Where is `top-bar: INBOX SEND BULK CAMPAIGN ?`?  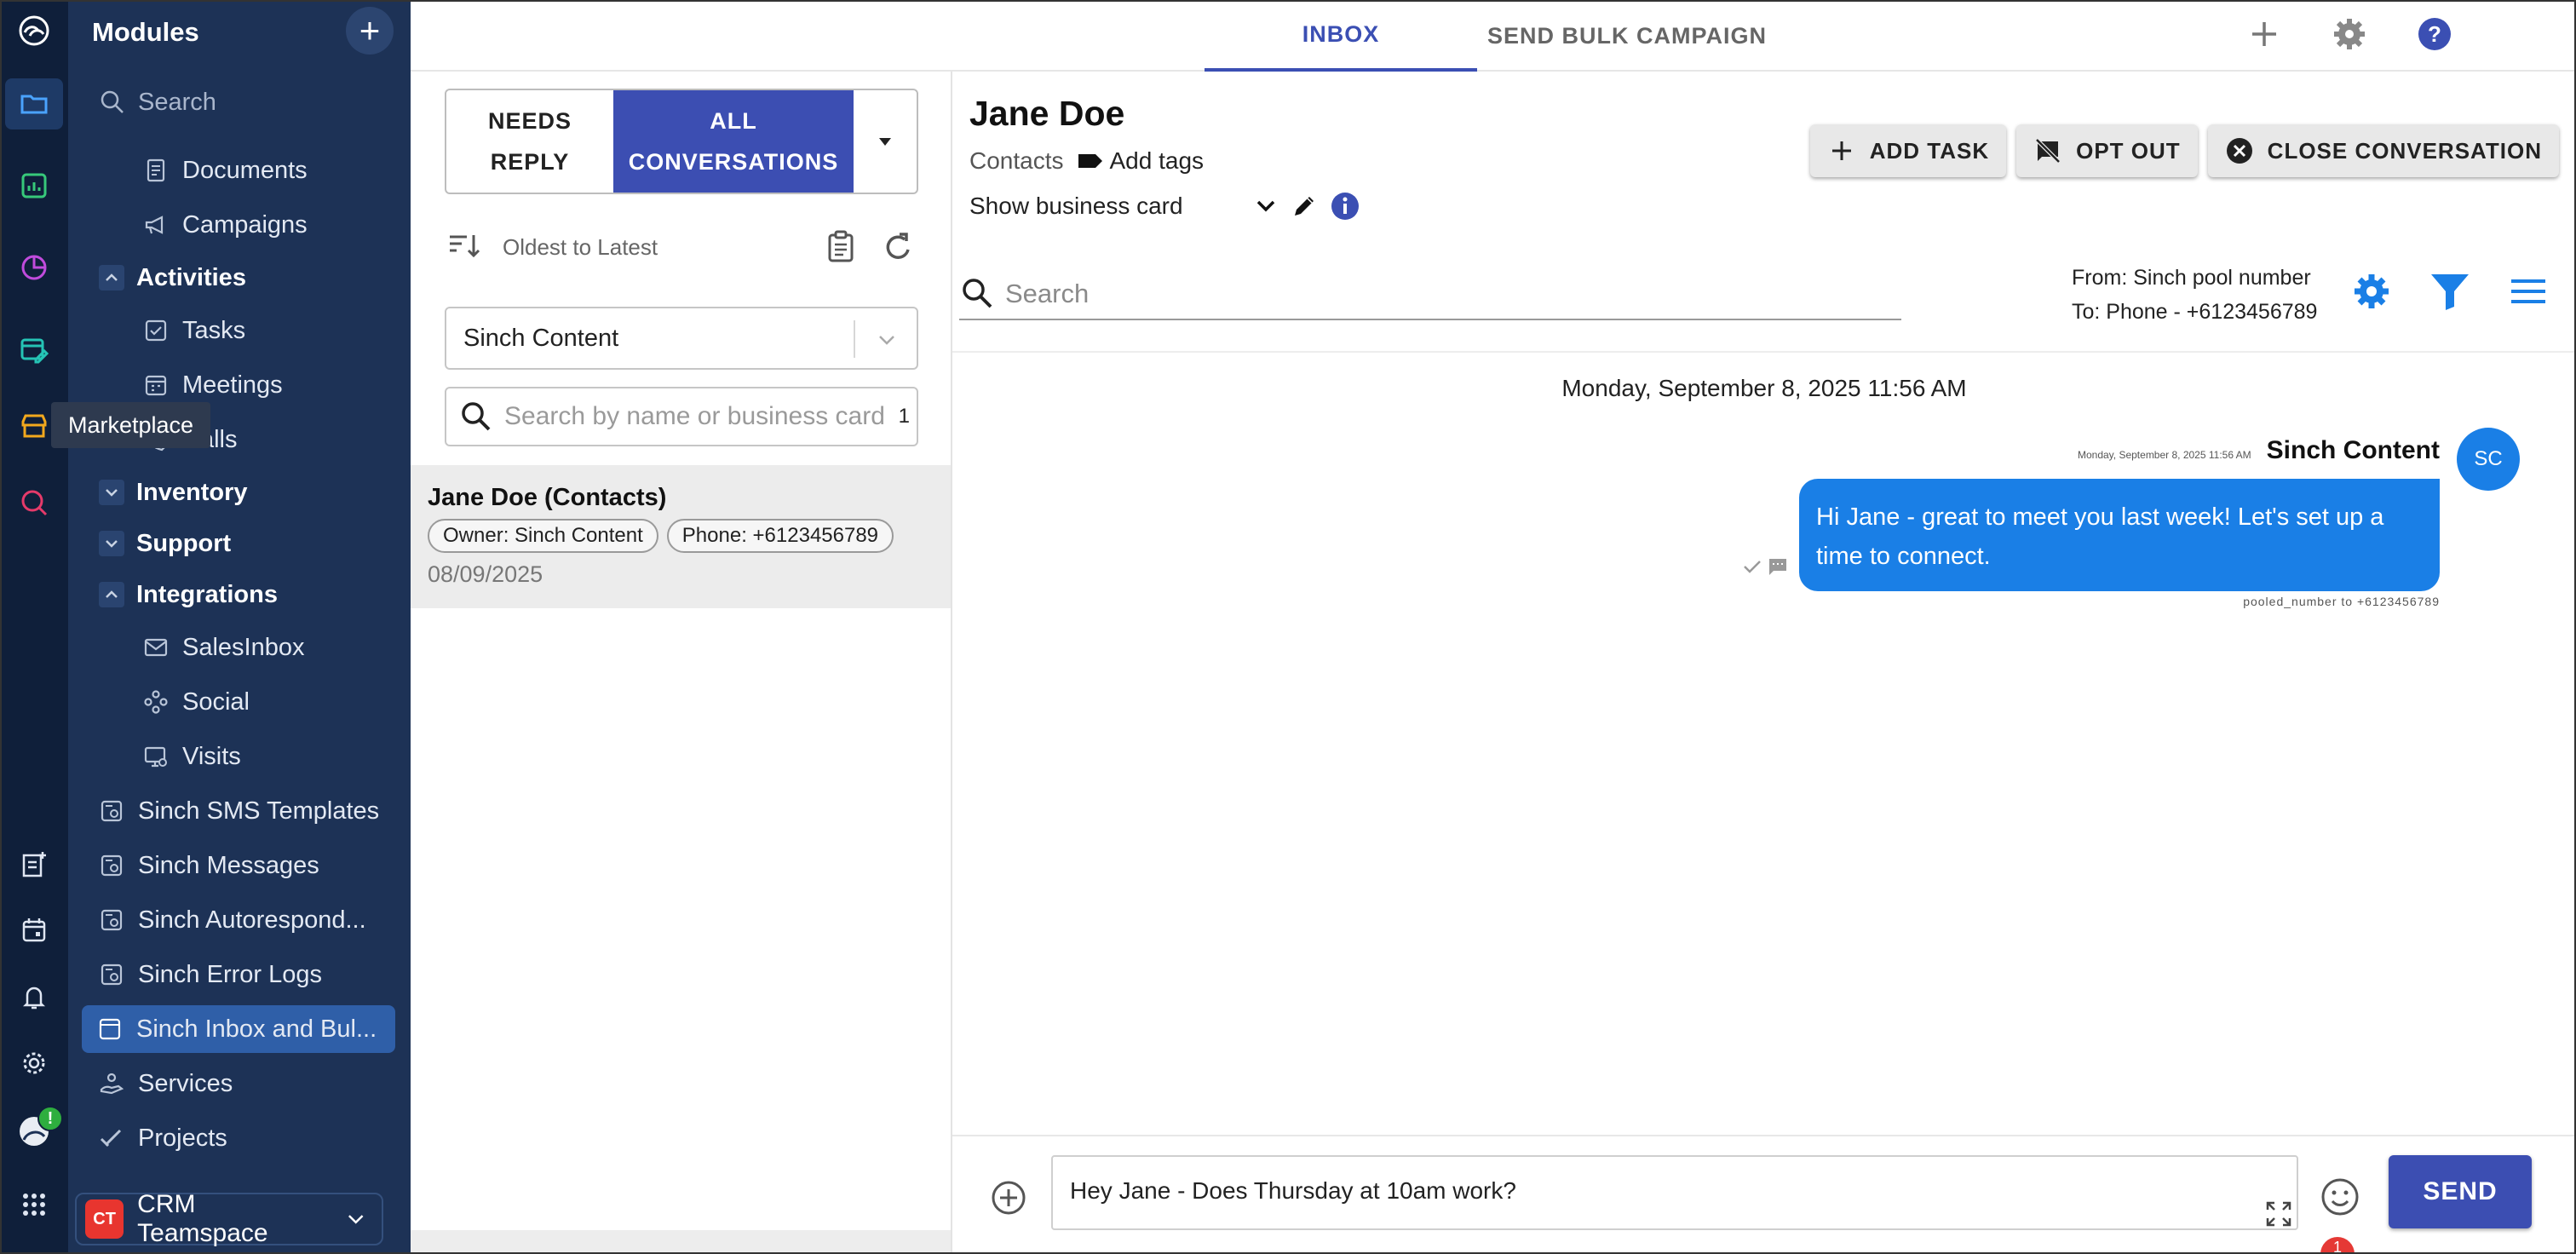 top-bar: INBOX SEND BULK CAMPAIGN ? is located at coordinates (1494, 36).